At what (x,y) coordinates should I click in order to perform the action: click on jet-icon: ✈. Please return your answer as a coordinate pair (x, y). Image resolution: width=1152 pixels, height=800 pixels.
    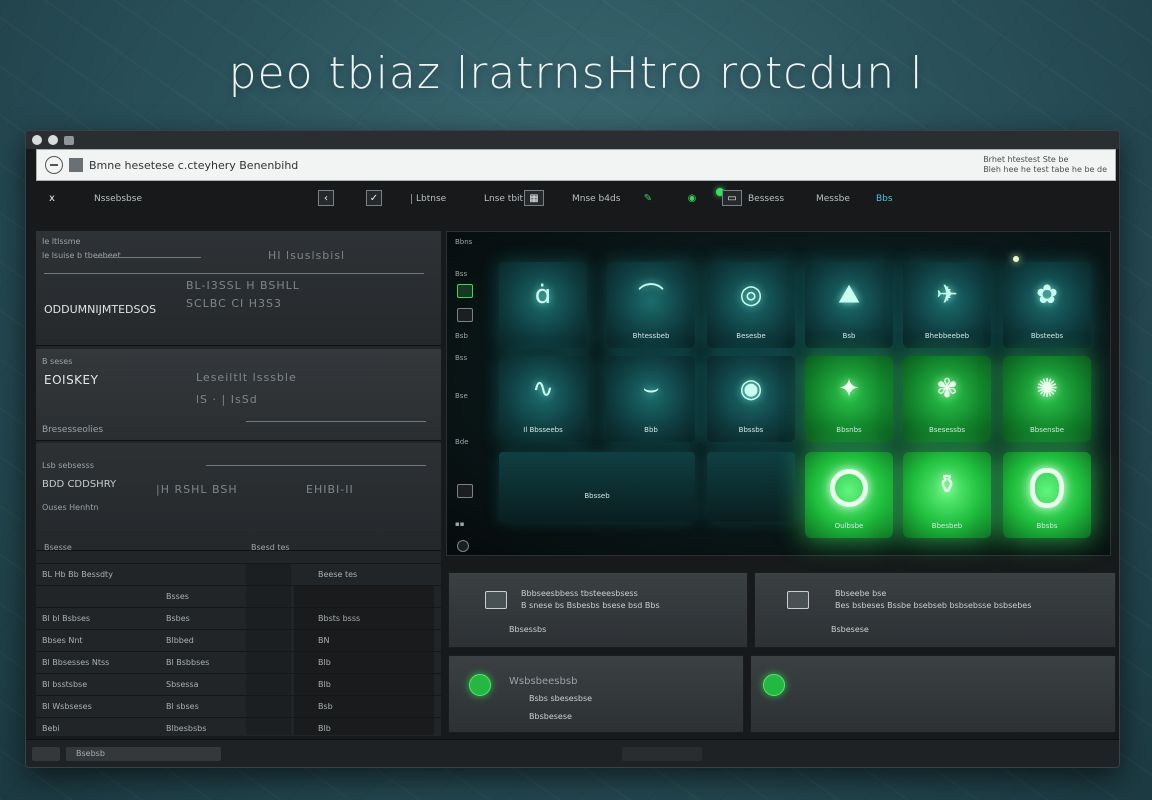
    Looking at the image, I should click on (947, 294).